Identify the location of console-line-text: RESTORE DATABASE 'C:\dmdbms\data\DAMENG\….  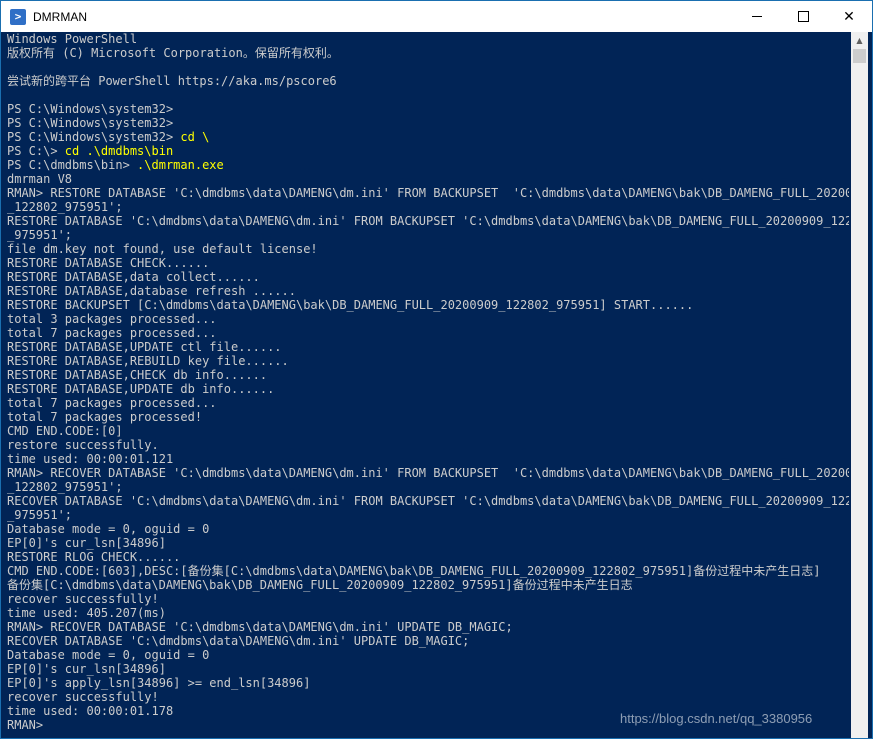
(428, 221).